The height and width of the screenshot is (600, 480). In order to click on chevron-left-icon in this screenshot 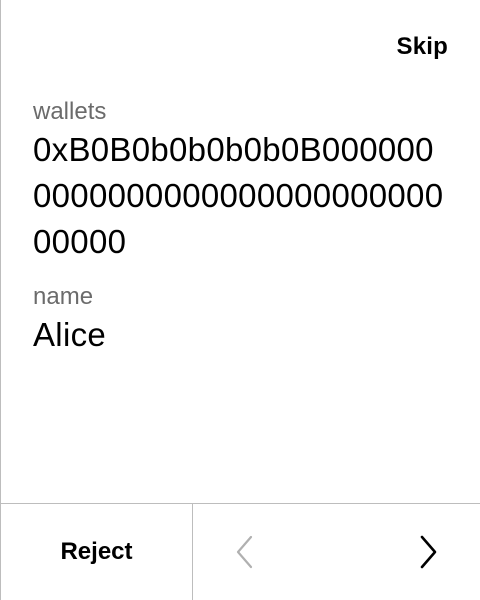, I will do `click(244, 552)`.